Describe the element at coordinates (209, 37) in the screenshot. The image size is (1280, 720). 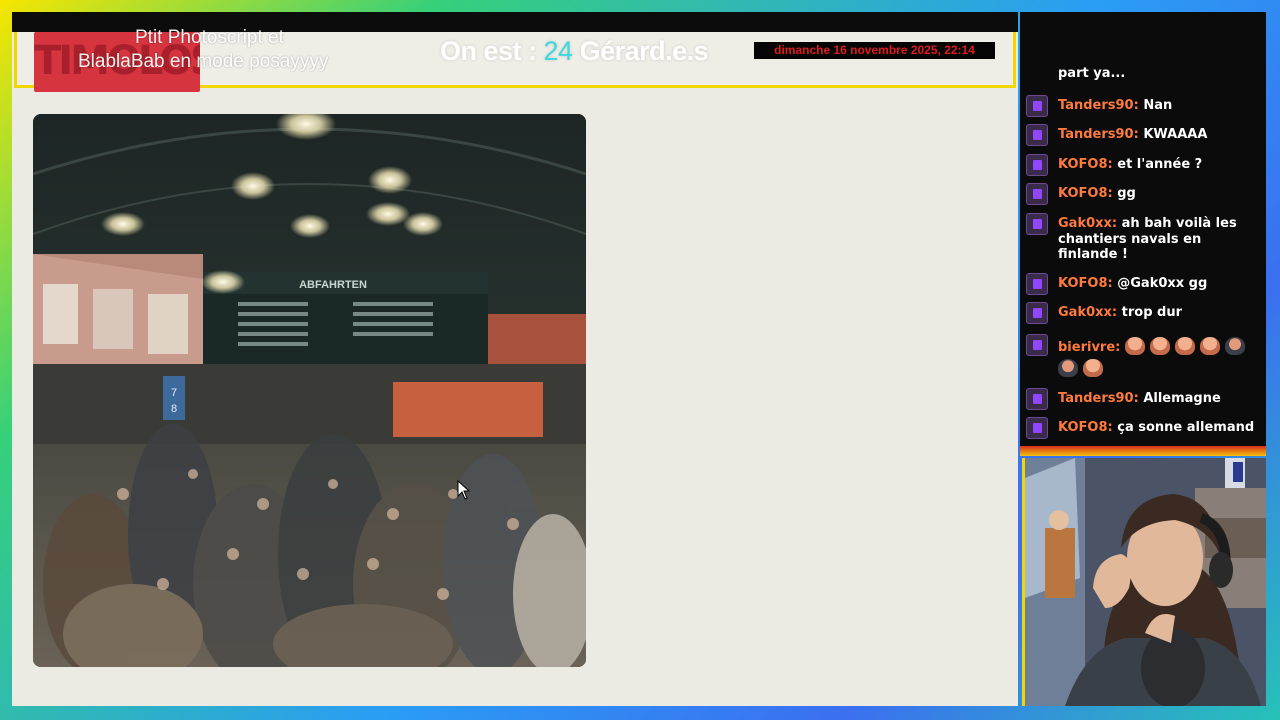
I see `stream-title-line1: Ptit Photoscript et` at that location.